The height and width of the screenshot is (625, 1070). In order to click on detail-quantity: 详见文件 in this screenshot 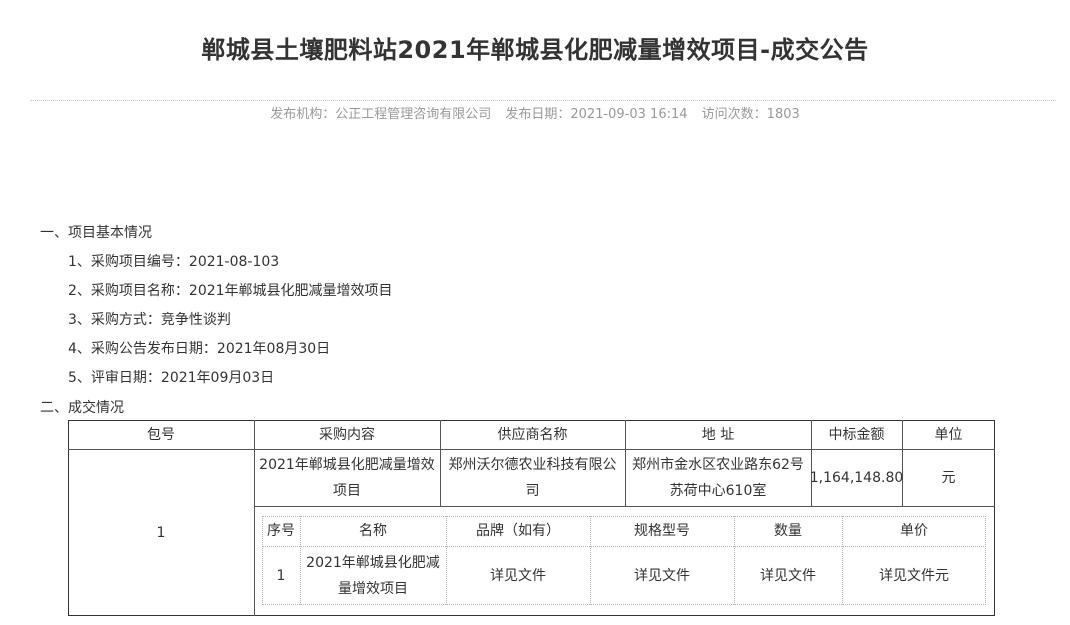, I will do `click(788, 575)`.